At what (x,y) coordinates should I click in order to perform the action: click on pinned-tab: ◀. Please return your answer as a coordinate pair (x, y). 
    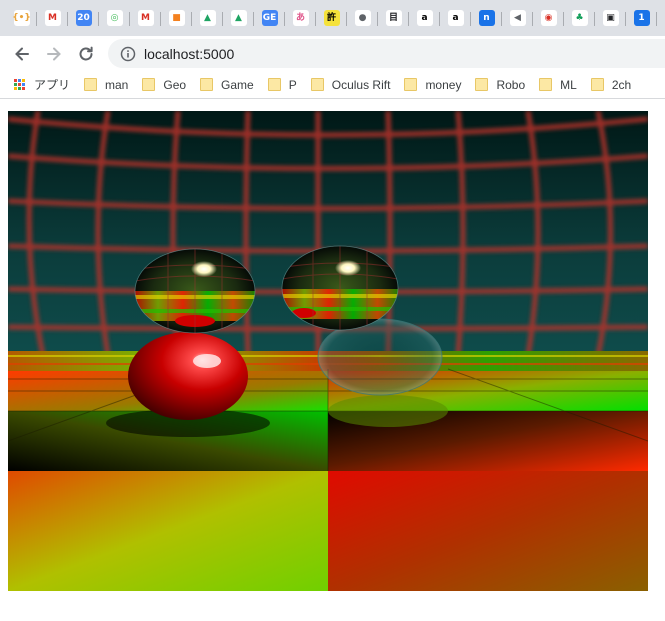
    Looking at the image, I should click on (517, 18).